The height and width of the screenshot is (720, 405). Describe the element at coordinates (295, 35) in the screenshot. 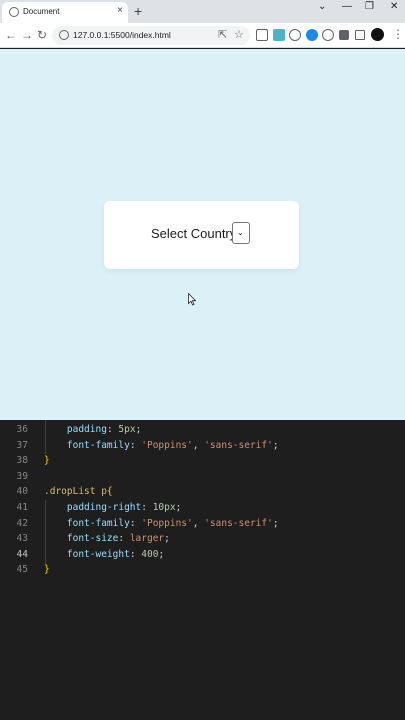

I see `extension-circle-icon` at that location.